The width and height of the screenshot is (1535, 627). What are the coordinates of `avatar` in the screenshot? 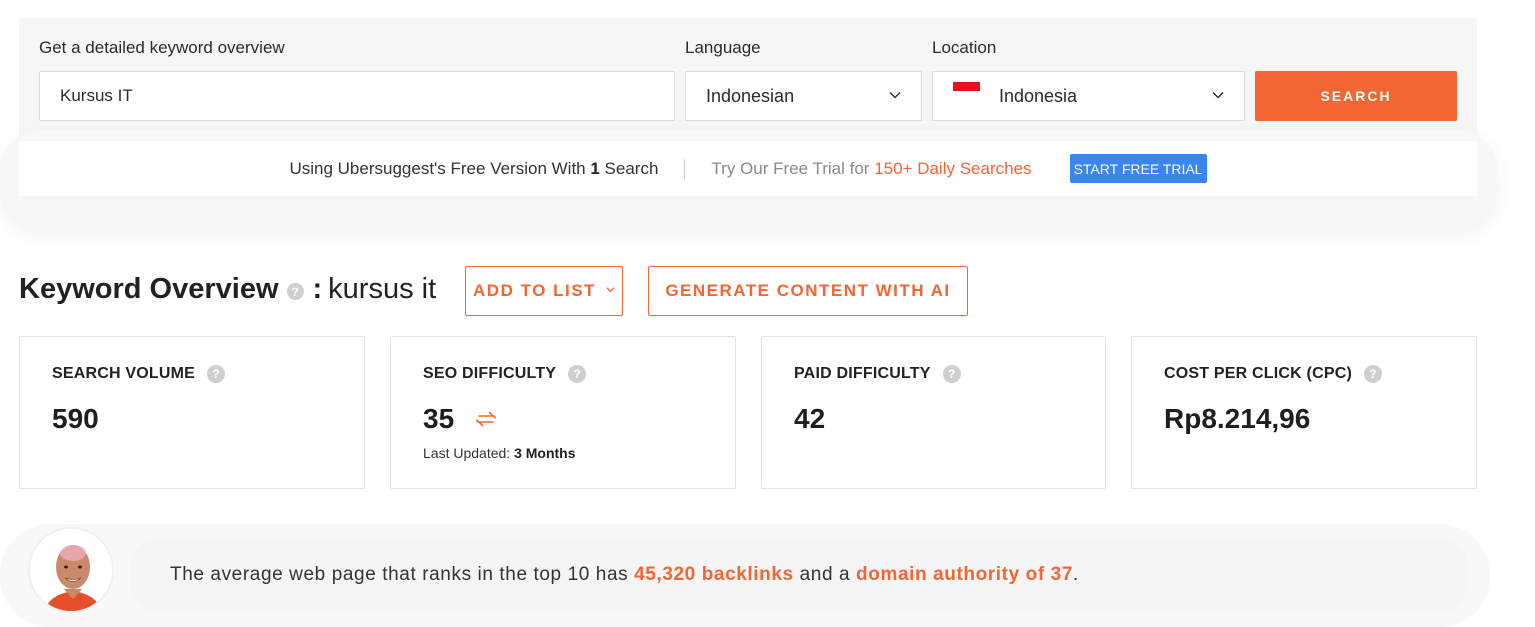 It's located at (71, 570).